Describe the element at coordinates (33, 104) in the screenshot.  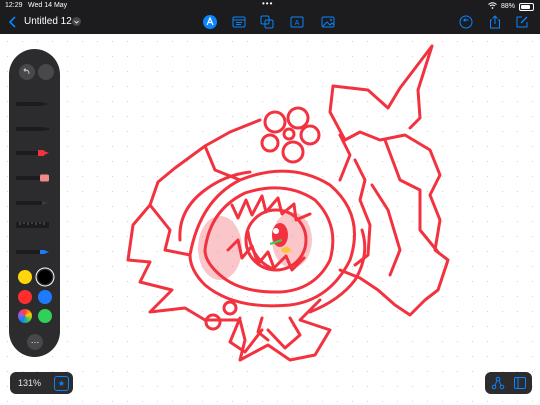
I see `pen-tool` at that location.